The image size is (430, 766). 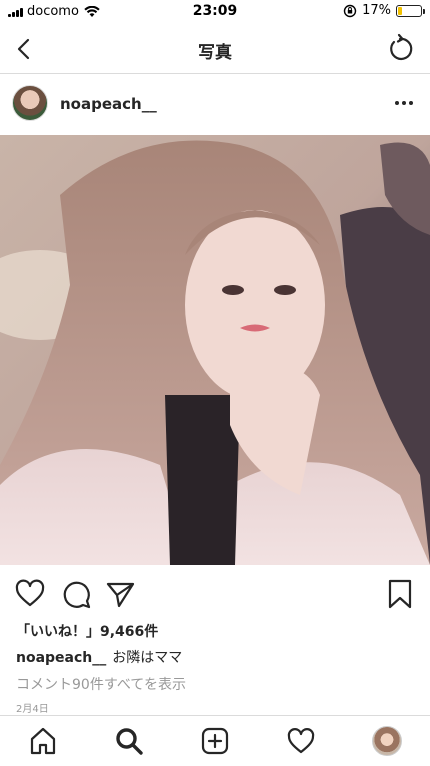 What do you see at coordinates (30, 103) in the screenshot?
I see `avatar` at bounding box center [30, 103].